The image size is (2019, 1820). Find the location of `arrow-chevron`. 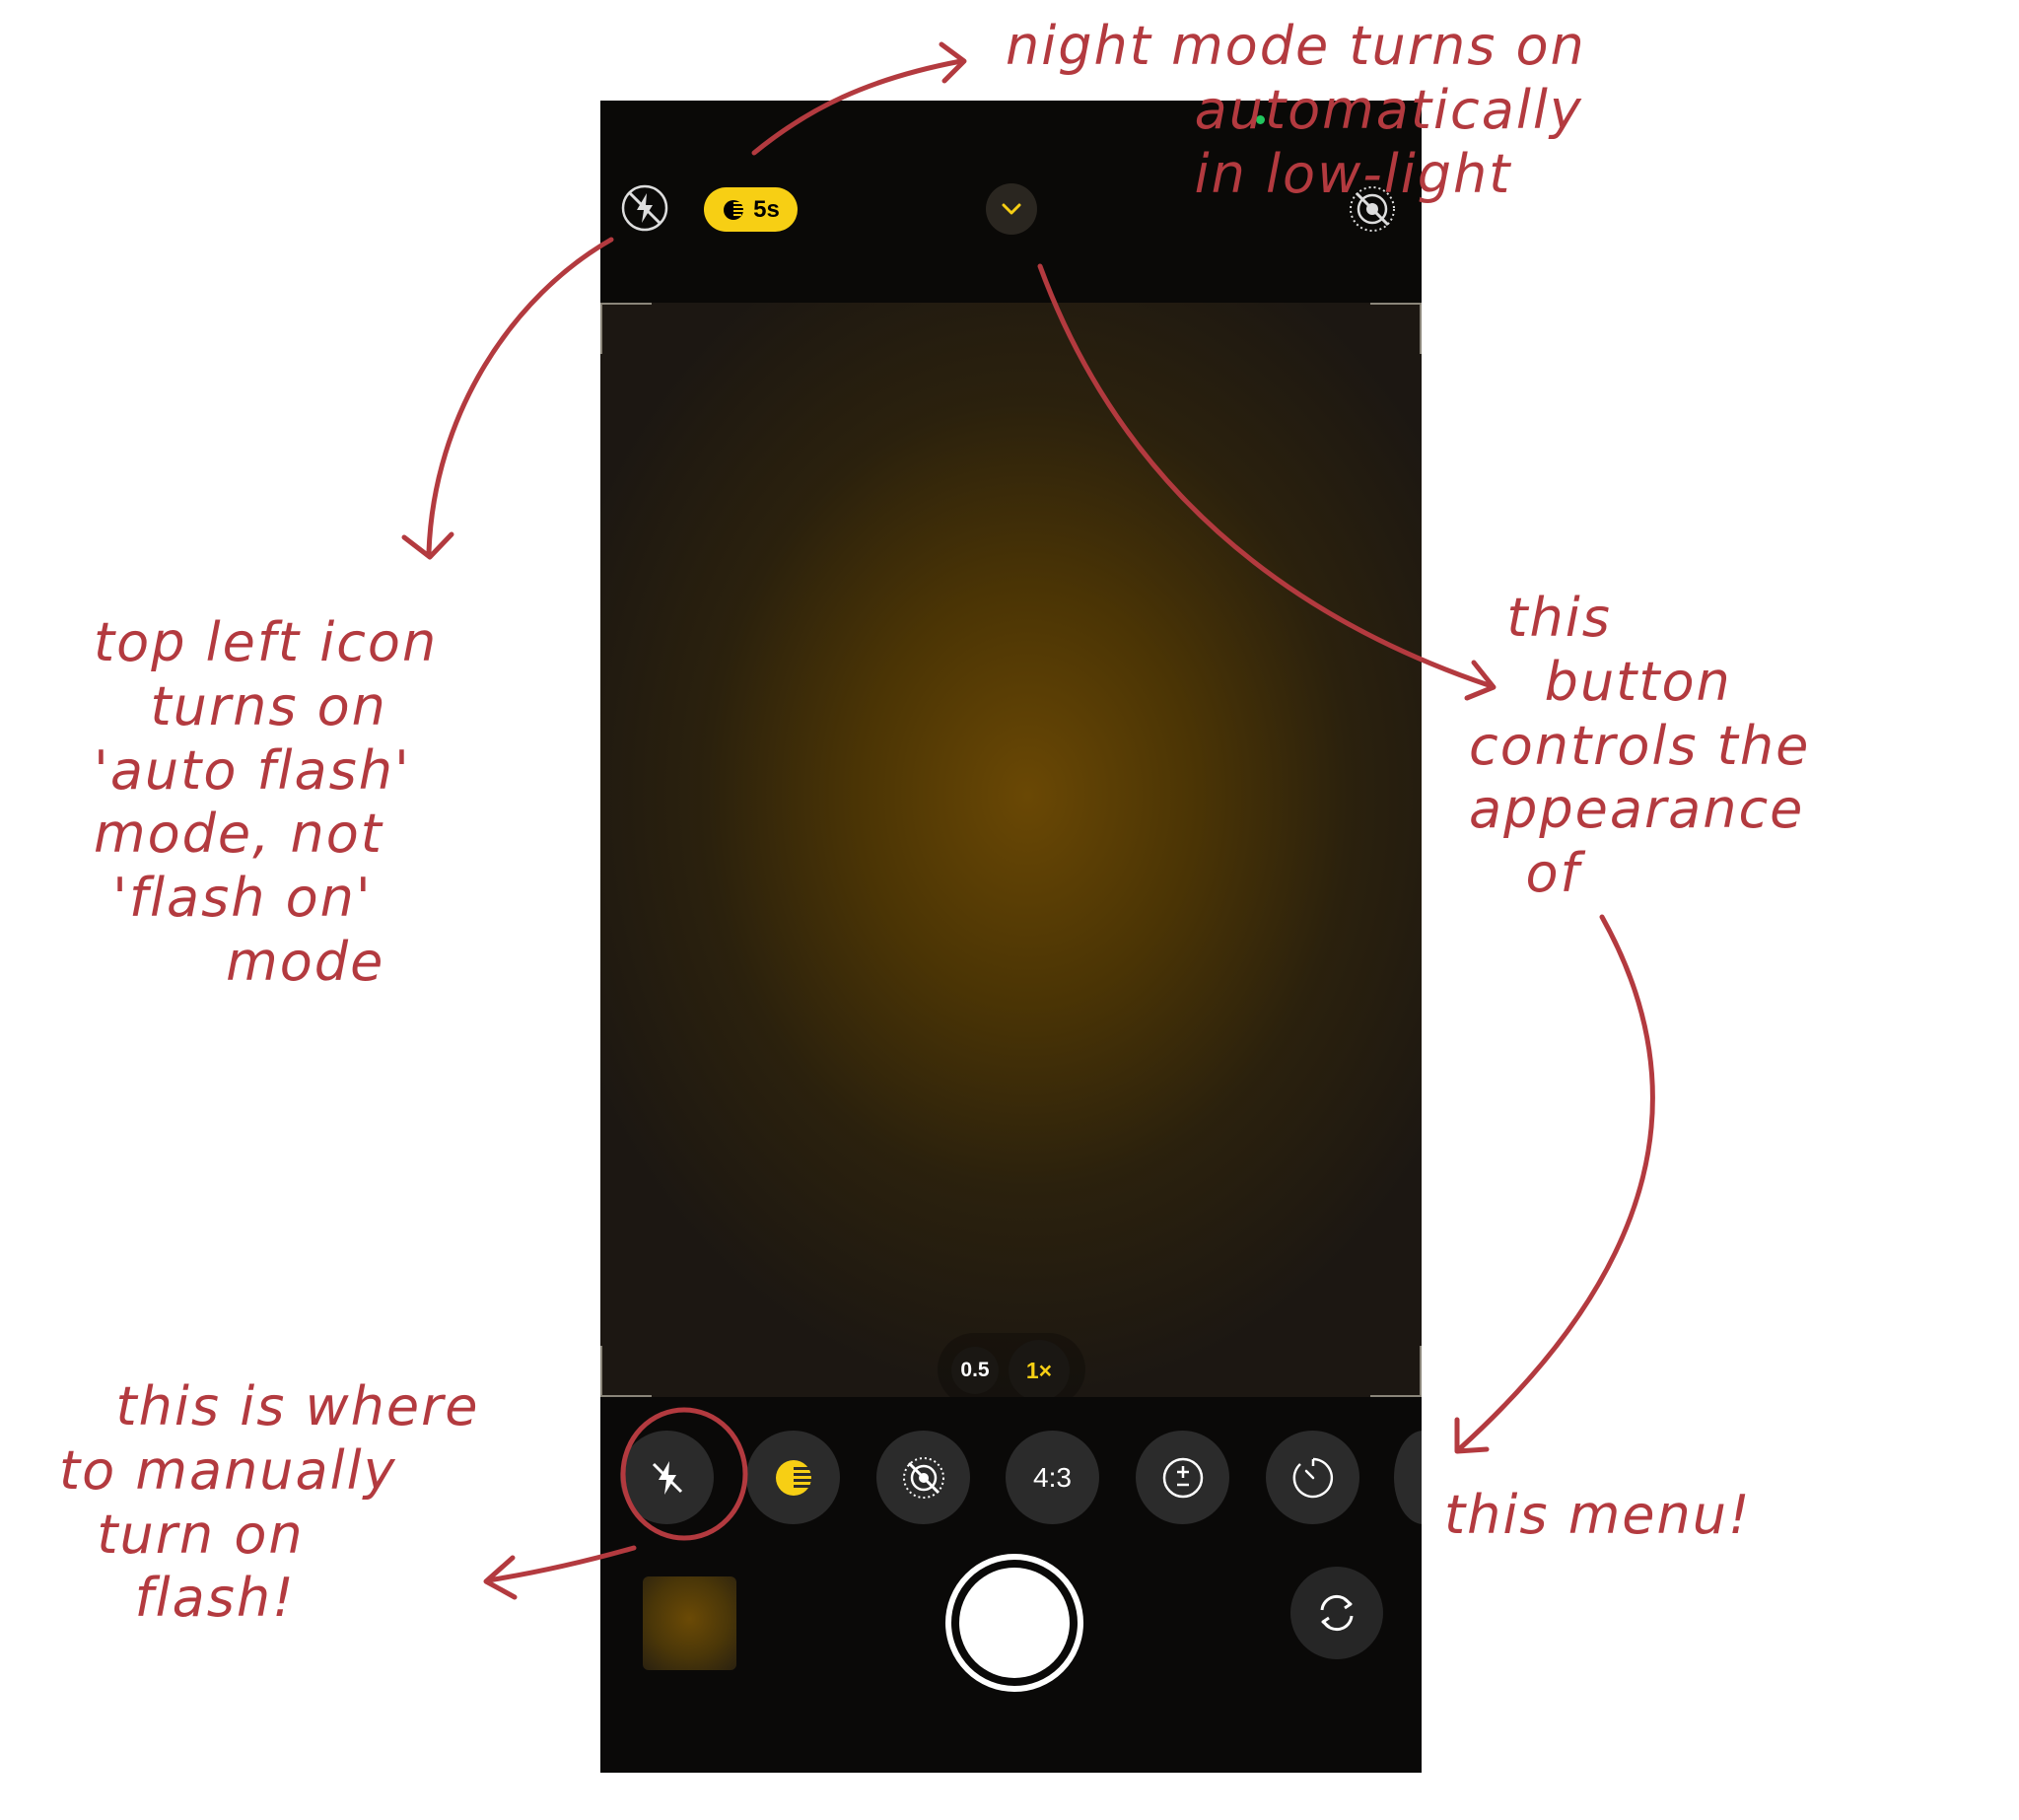

arrow-chevron is located at coordinates (1264, 475).